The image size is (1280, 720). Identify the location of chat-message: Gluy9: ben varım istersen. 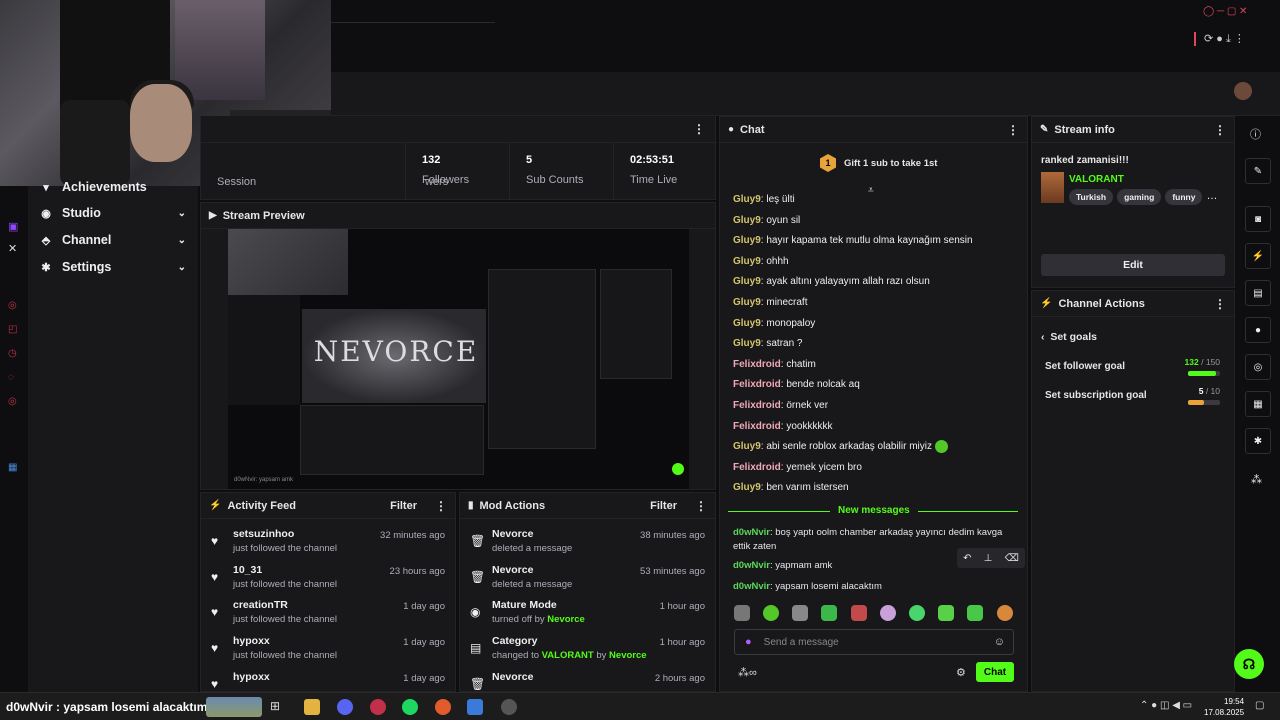
(870, 488).